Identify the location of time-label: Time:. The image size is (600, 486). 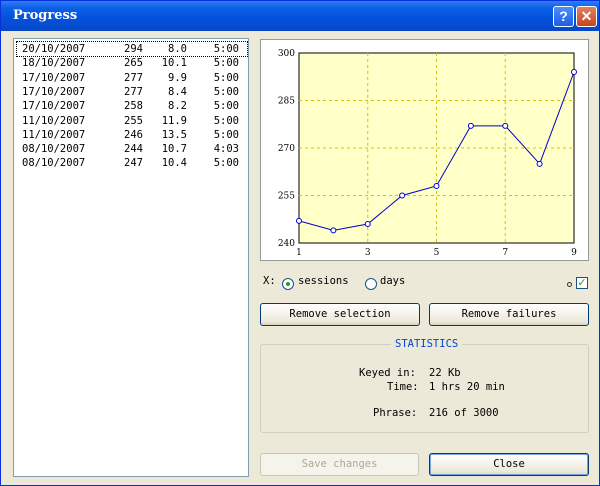
(403, 387).